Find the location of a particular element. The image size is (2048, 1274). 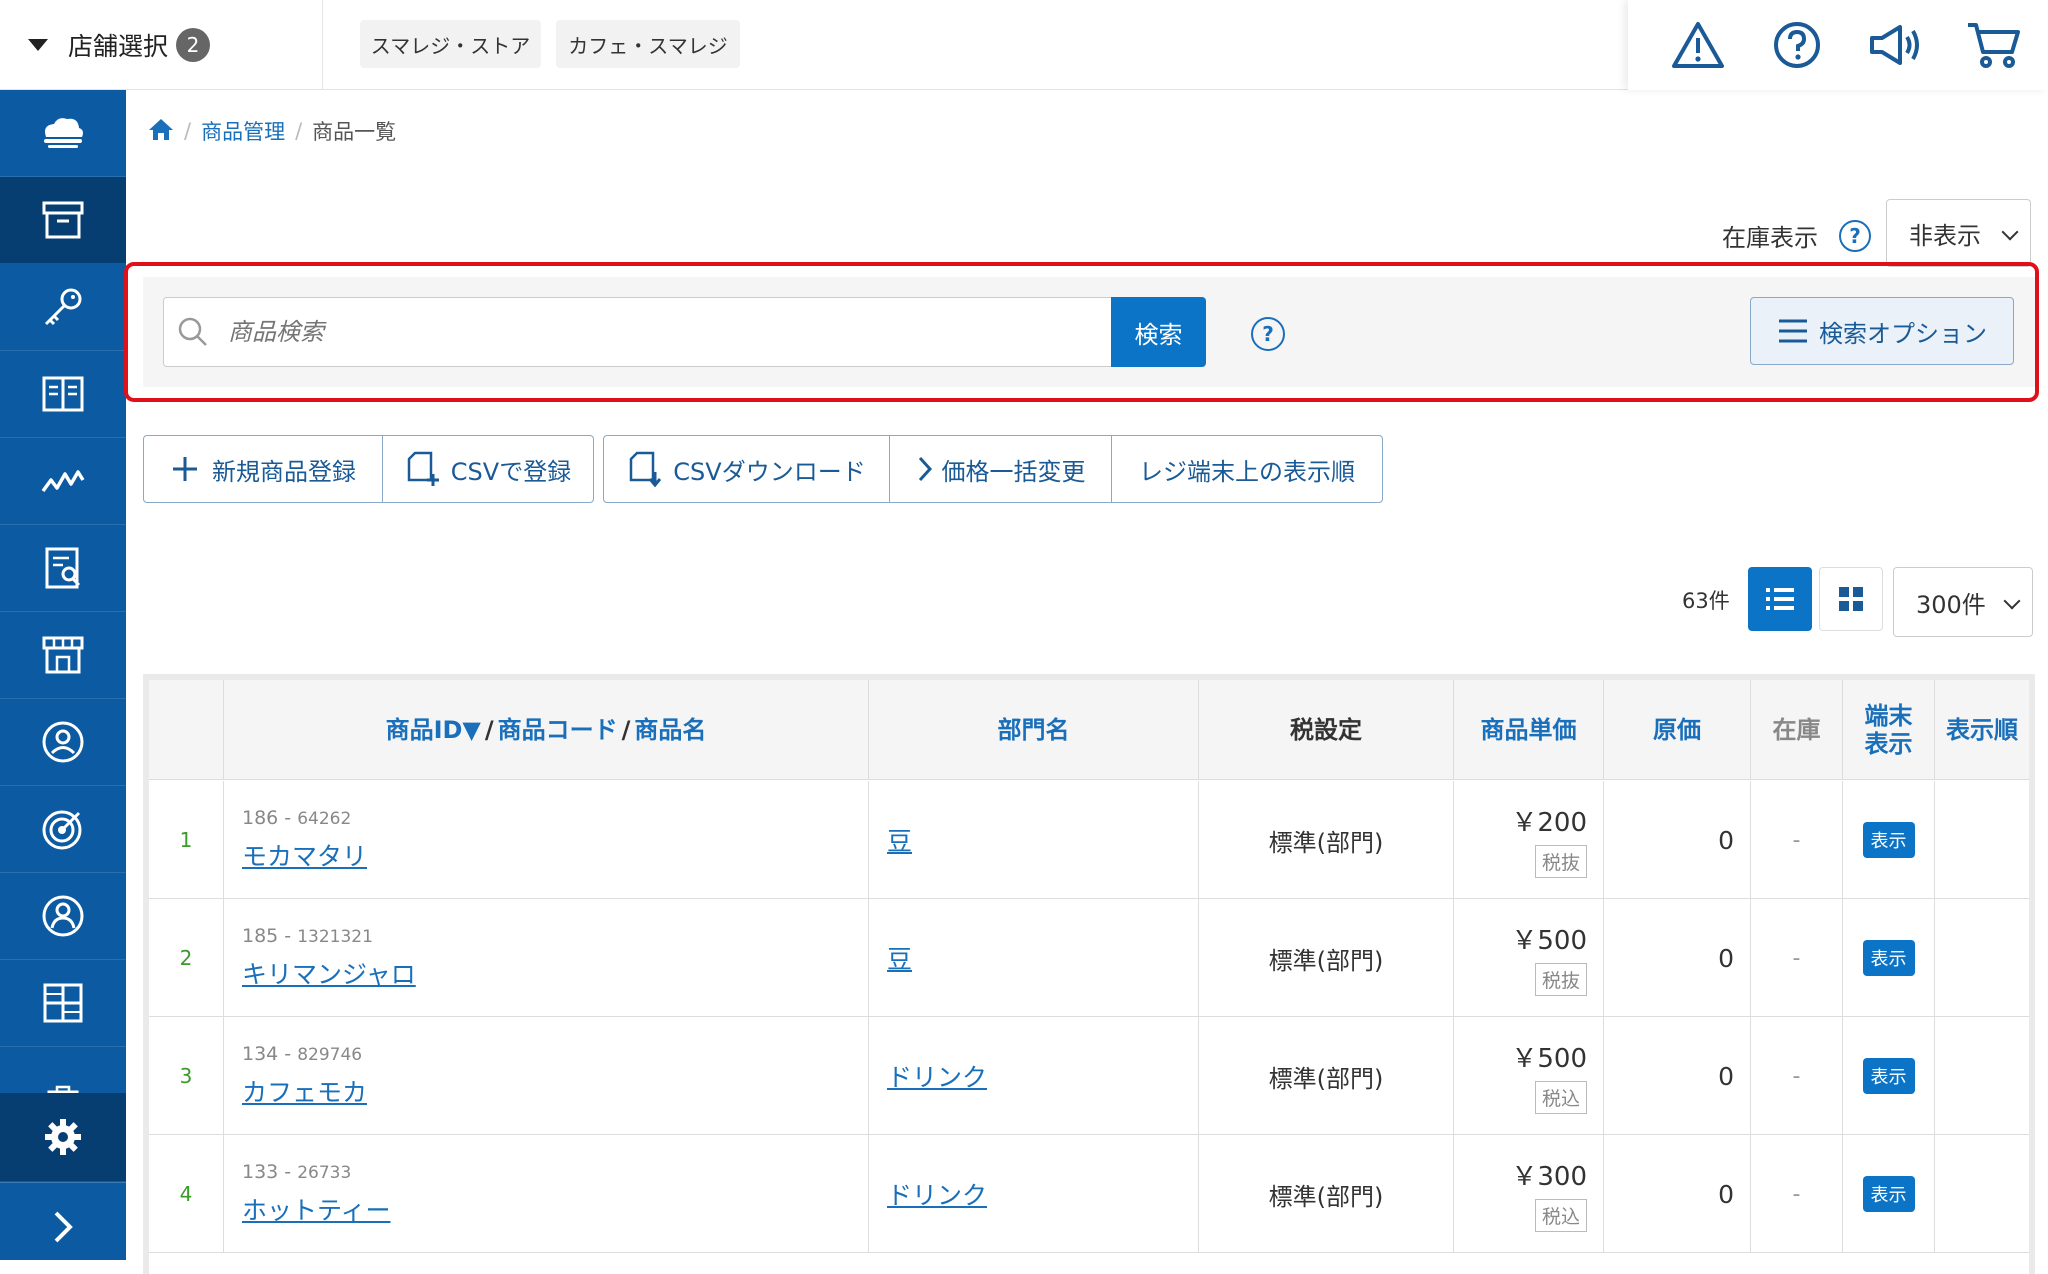

sidebar-item-customer is located at coordinates (63, 742).